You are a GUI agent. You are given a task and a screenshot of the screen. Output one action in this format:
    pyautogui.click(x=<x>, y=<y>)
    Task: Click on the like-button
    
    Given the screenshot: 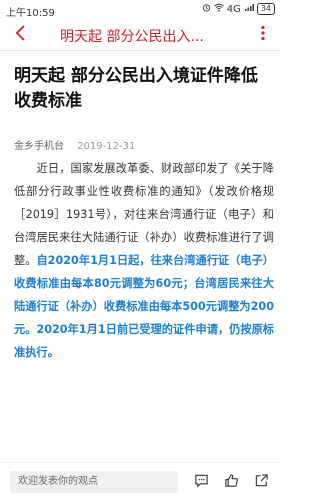 What is the action you would take?
    pyautogui.click(x=231, y=482)
    